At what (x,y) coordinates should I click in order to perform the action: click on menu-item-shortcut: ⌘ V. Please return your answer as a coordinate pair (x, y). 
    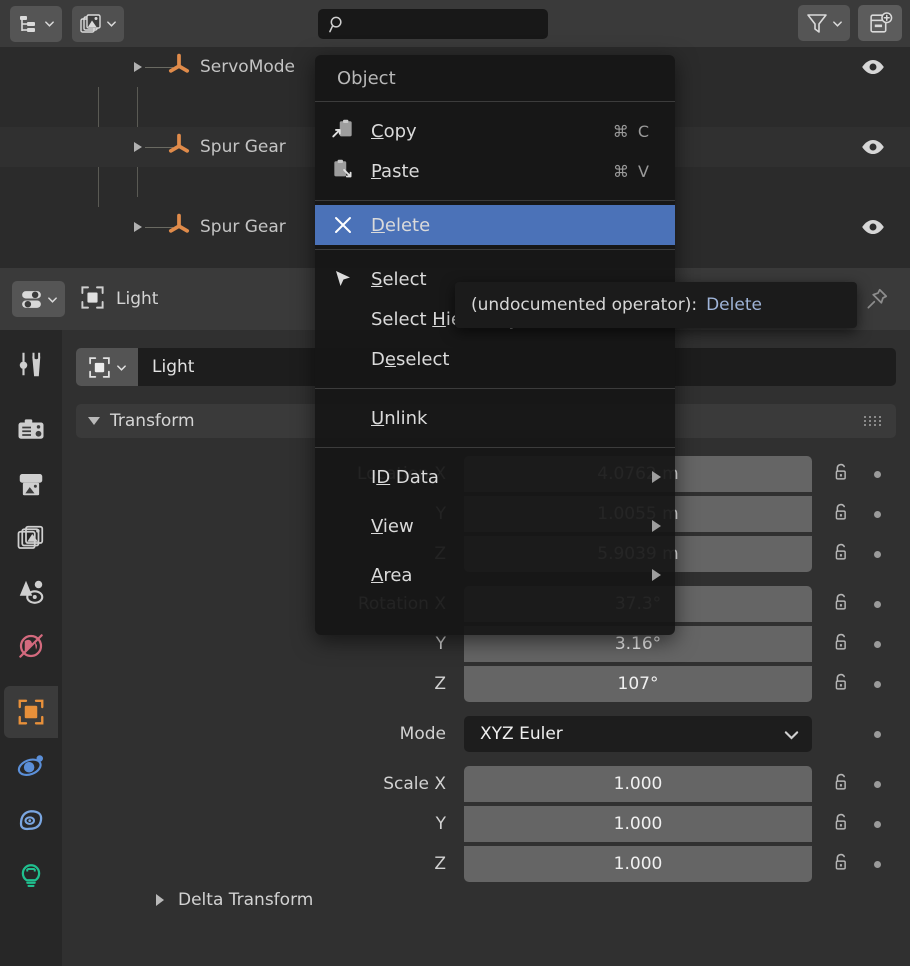
    Looking at the image, I should click on (631, 171).